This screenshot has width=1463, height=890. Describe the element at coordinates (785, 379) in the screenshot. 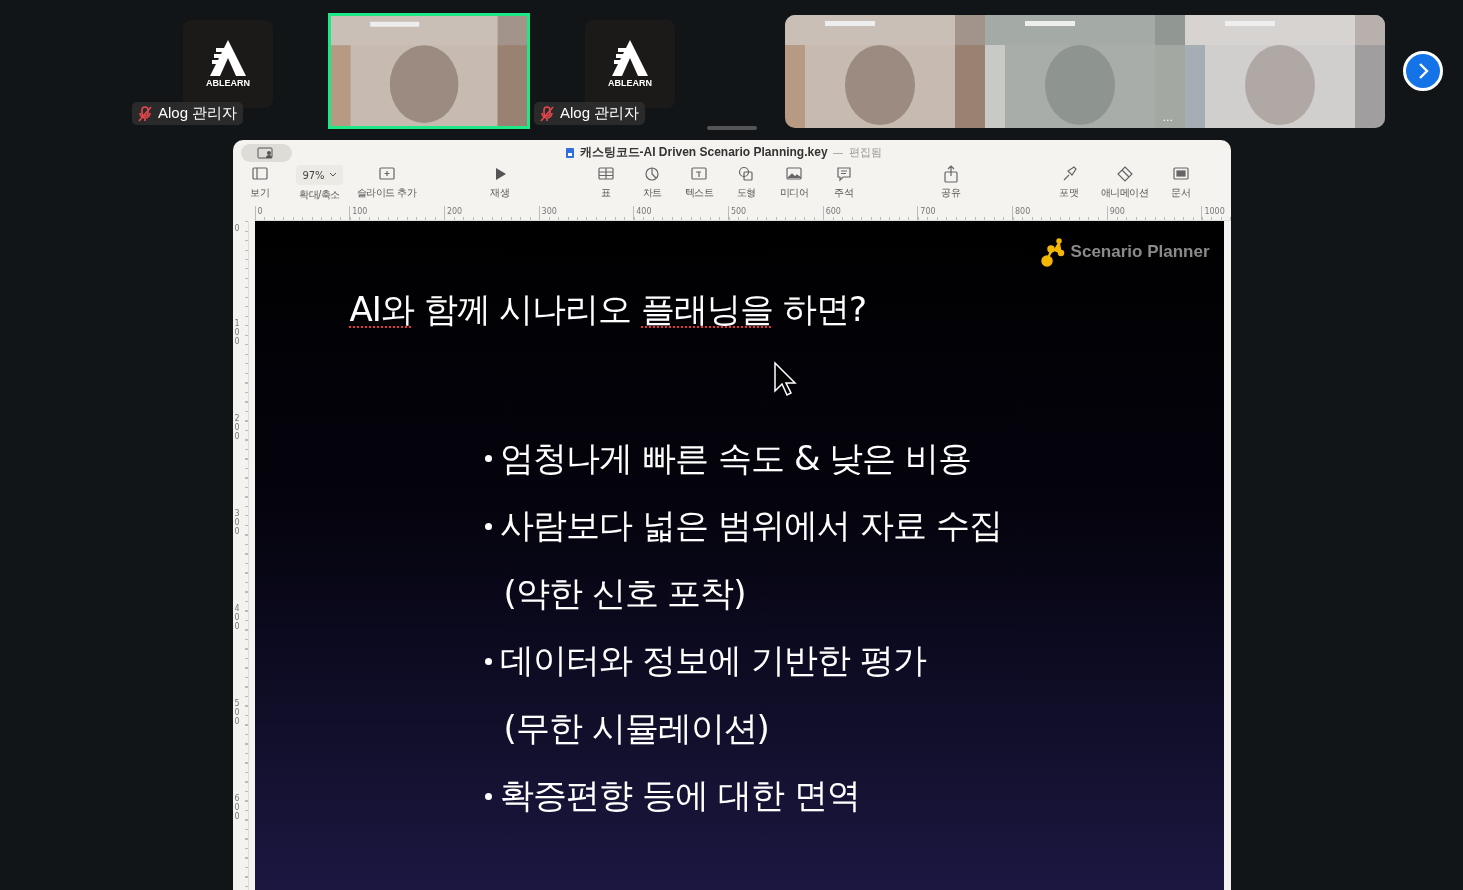

I see `mouse-cursor-icon` at that location.